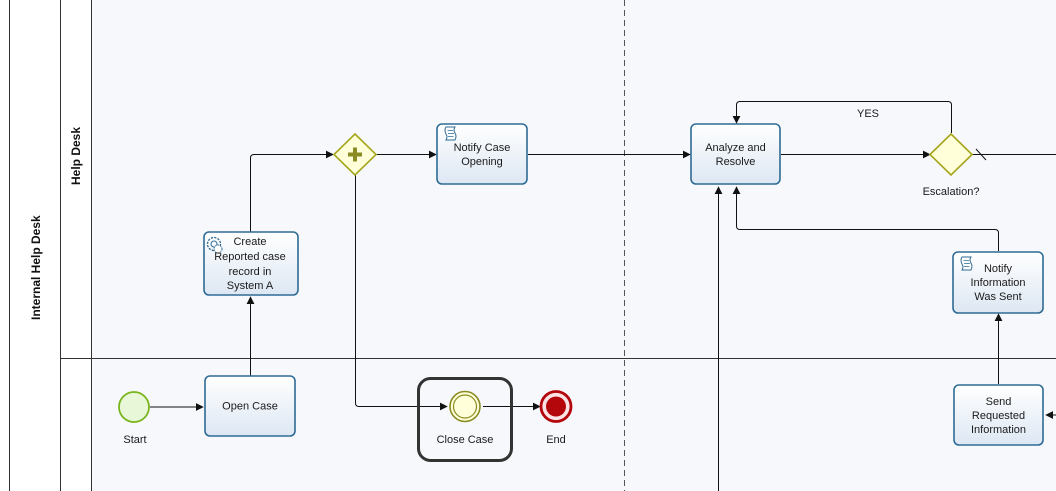  What do you see at coordinates (951, 192) in the screenshot?
I see `gateway-label-escalation: Escalation?` at bounding box center [951, 192].